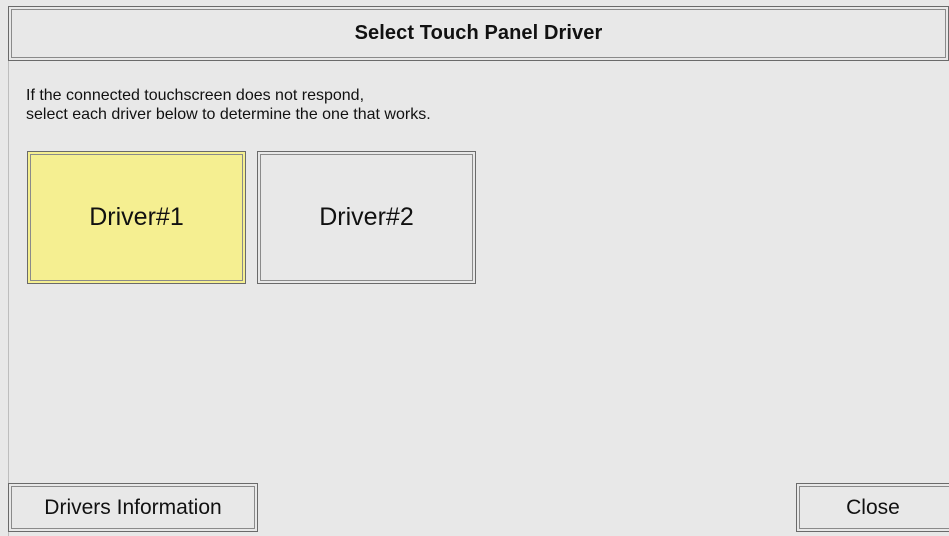 Image resolution: width=949 pixels, height=536 pixels. I want to click on dialog-title: Select Touch Panel Driver, so click(478, 33).